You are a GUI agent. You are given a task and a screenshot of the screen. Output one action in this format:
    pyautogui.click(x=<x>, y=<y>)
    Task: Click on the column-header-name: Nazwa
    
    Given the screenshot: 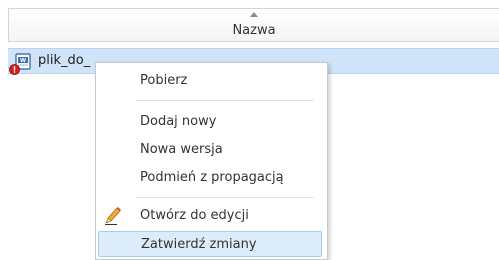 What is the action you would take?
    pyautogui.click(x=253, y=25)
    